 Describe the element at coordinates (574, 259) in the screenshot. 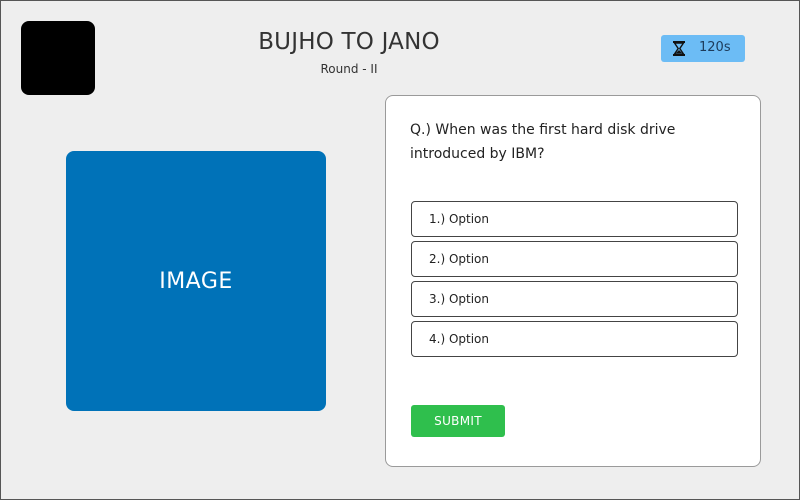

I see `option-2: 2.) Option` at that location.